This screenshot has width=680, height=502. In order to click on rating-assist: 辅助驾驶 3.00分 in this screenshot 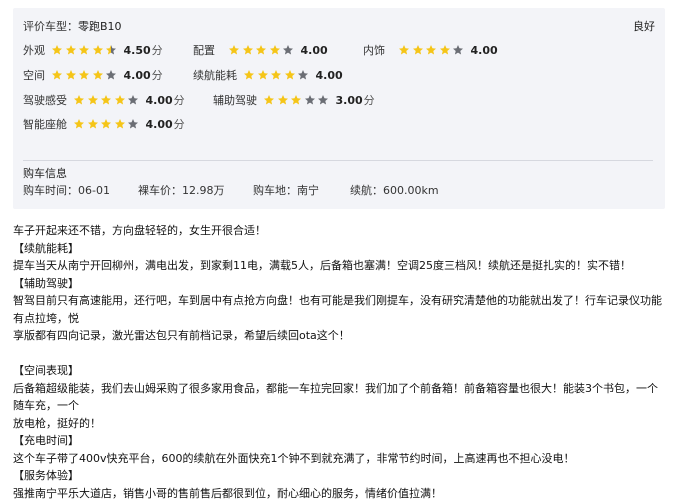, I will do `click(294, 100)`.